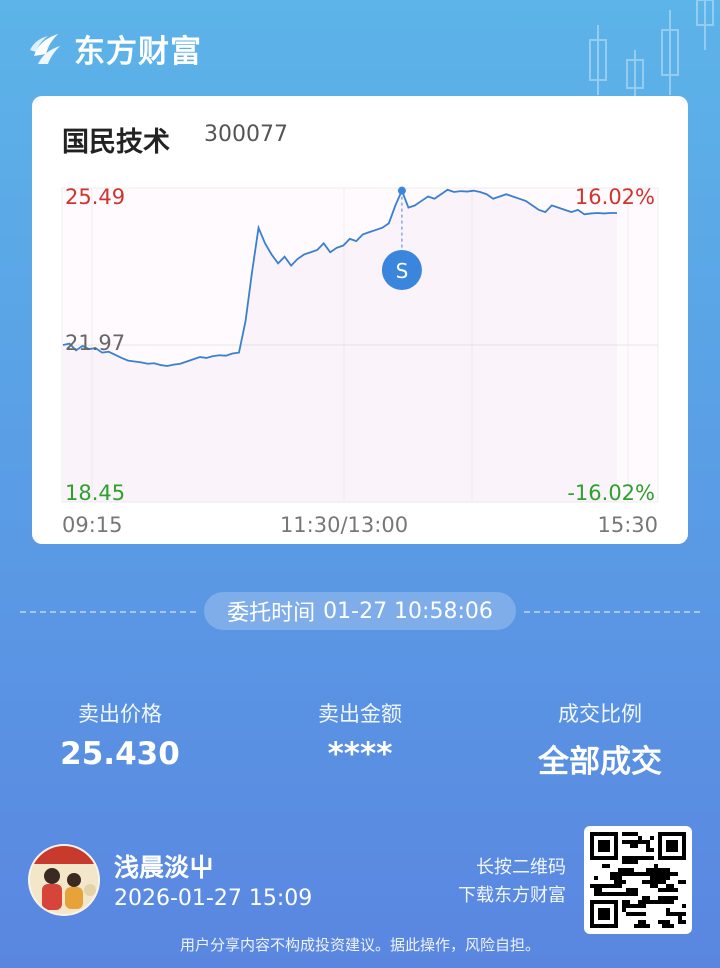 Image resolution: width=720 pixels, height=968 pixels. Describe the element at coordinates (503, 882) in the screenshot. I see `qr-hint: 长按二维码 下载东方财富` at that location.